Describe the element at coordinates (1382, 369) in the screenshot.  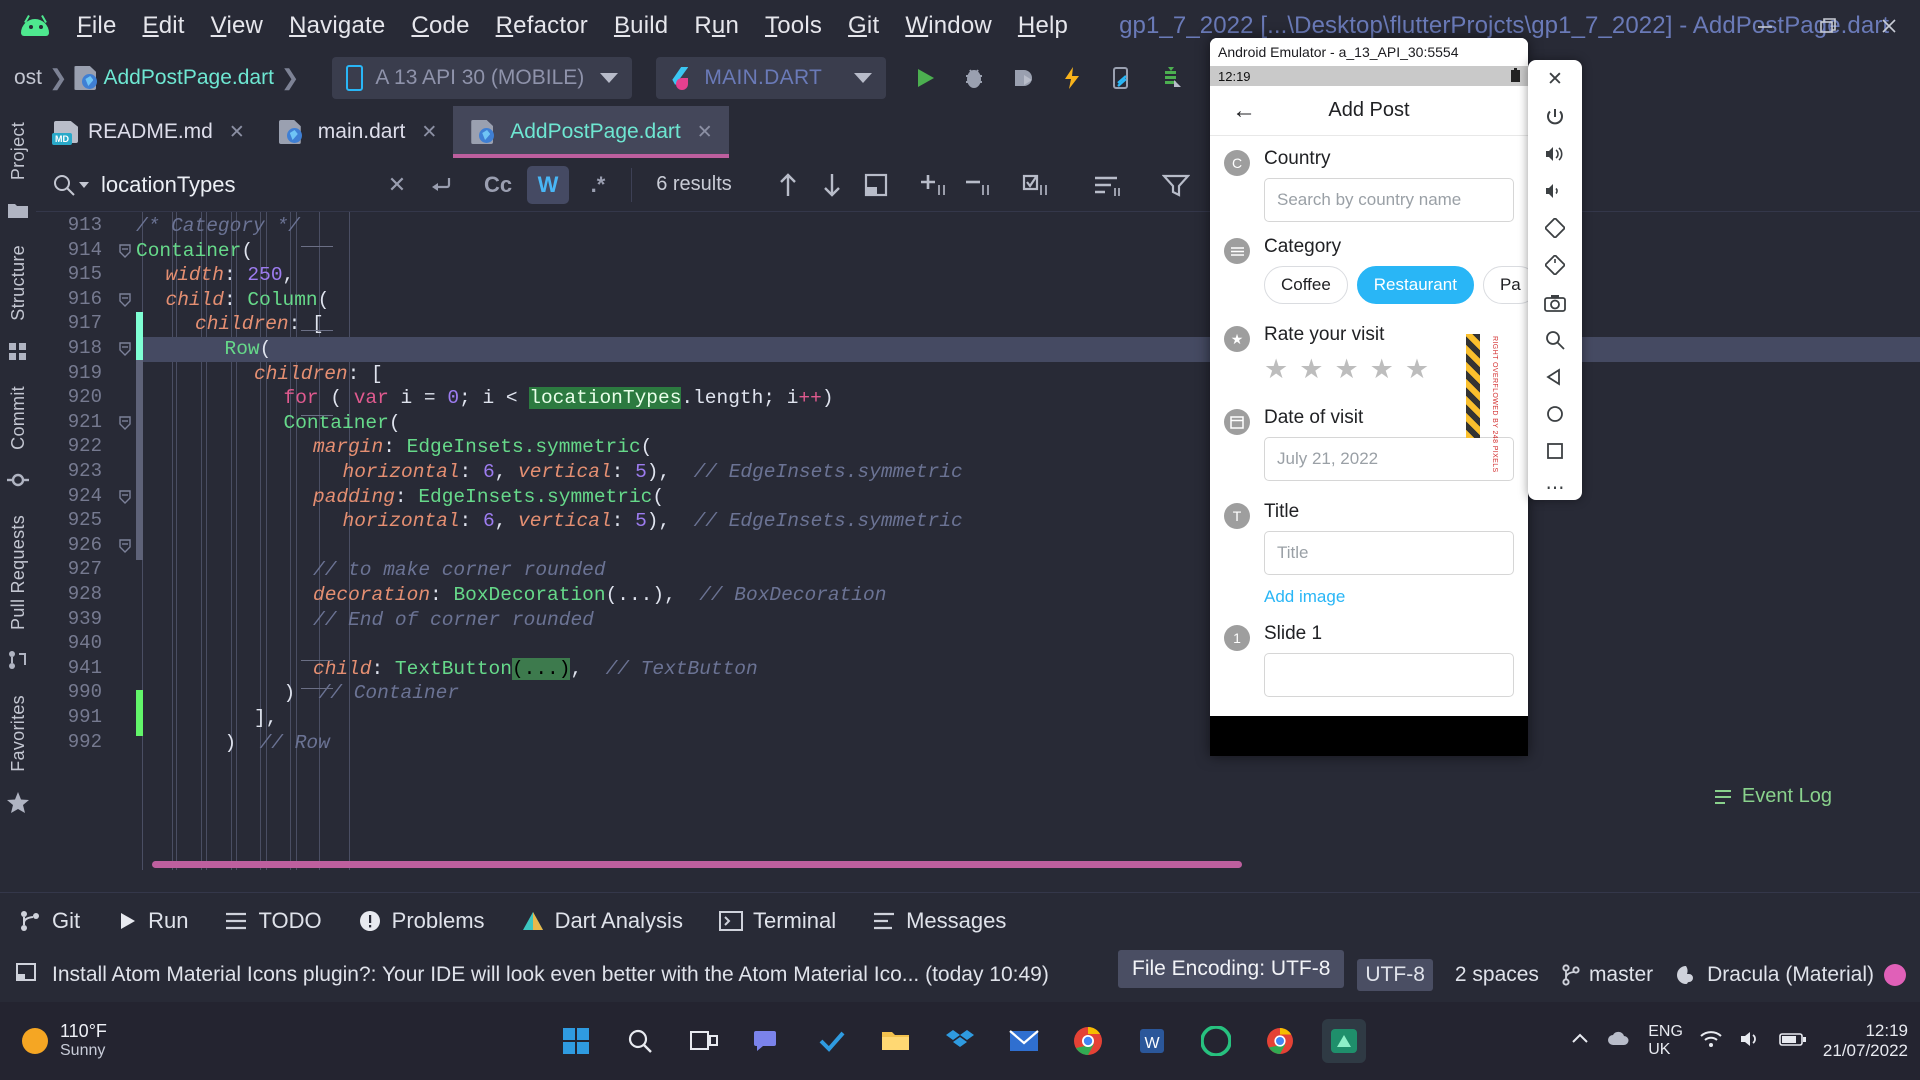
I see `star-4: ★` at that location.